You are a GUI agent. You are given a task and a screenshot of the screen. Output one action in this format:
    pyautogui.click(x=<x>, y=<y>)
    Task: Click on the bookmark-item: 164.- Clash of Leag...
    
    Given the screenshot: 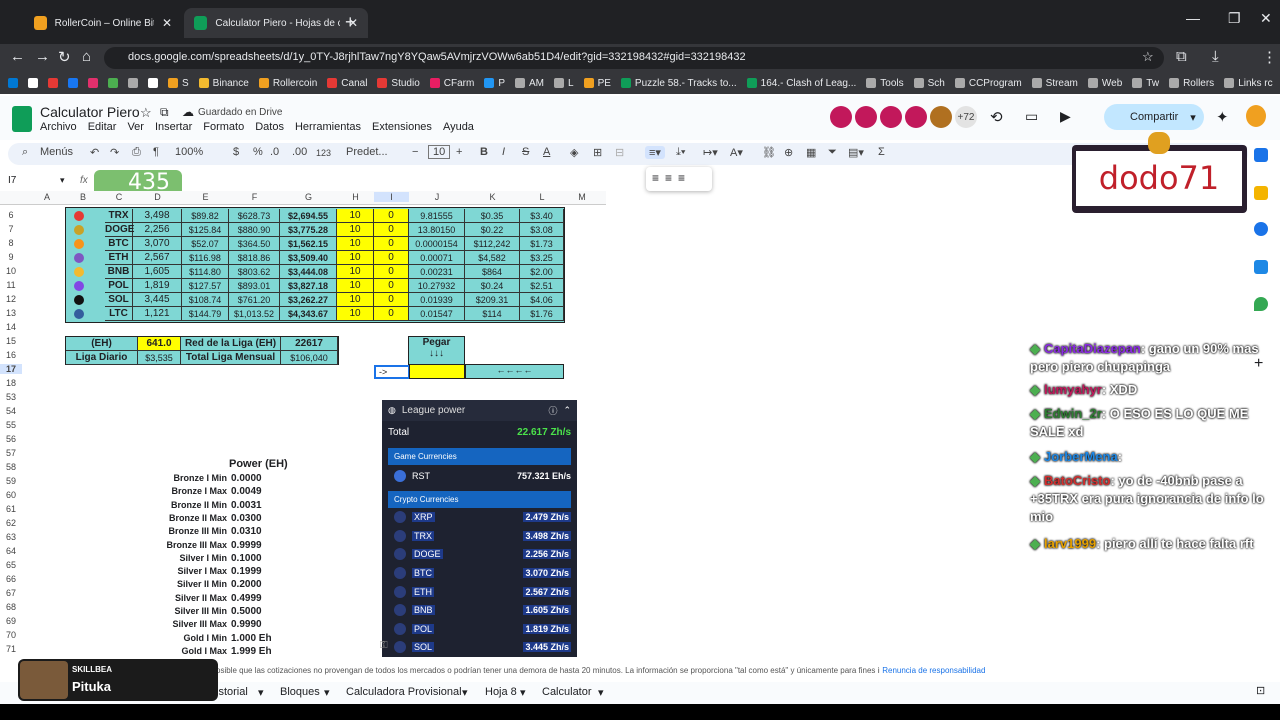 What is the action you would take?
    pyautogui.click(x=801, y=83)
    